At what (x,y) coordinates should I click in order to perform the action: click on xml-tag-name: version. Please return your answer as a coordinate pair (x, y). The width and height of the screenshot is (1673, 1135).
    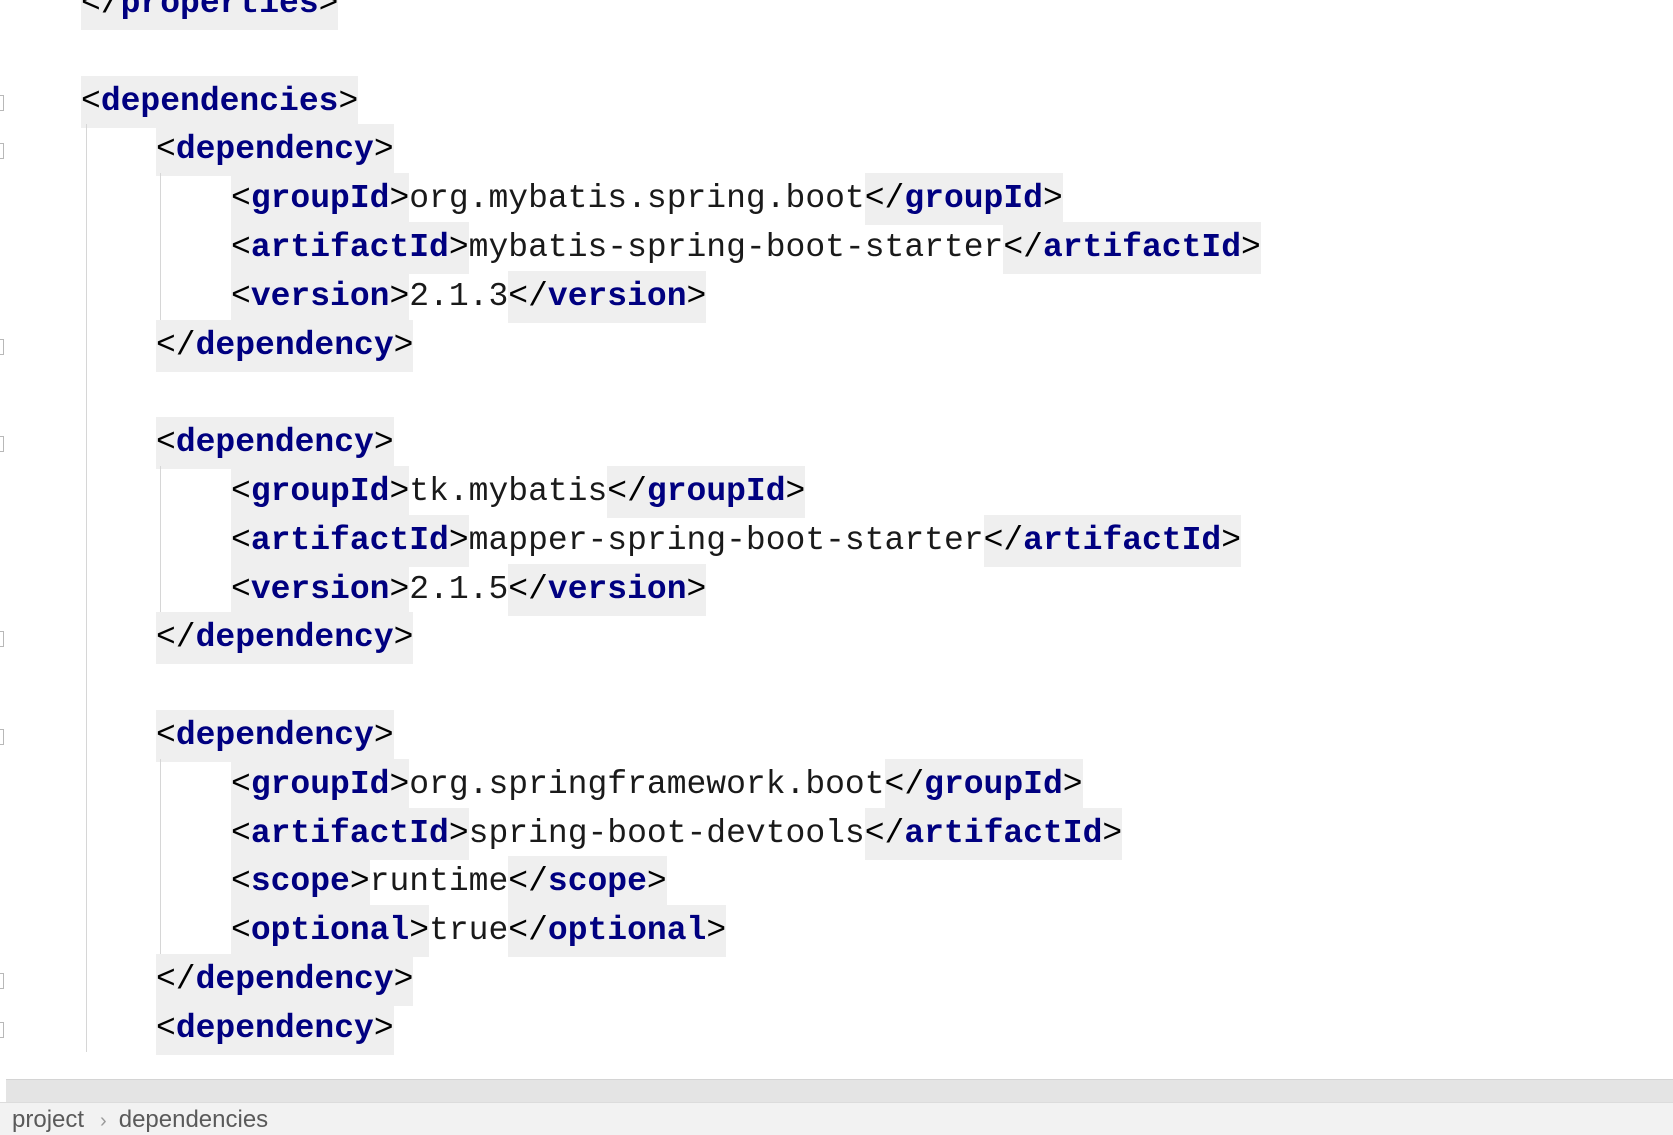
    Looking at the image, I should click on (320, 589).